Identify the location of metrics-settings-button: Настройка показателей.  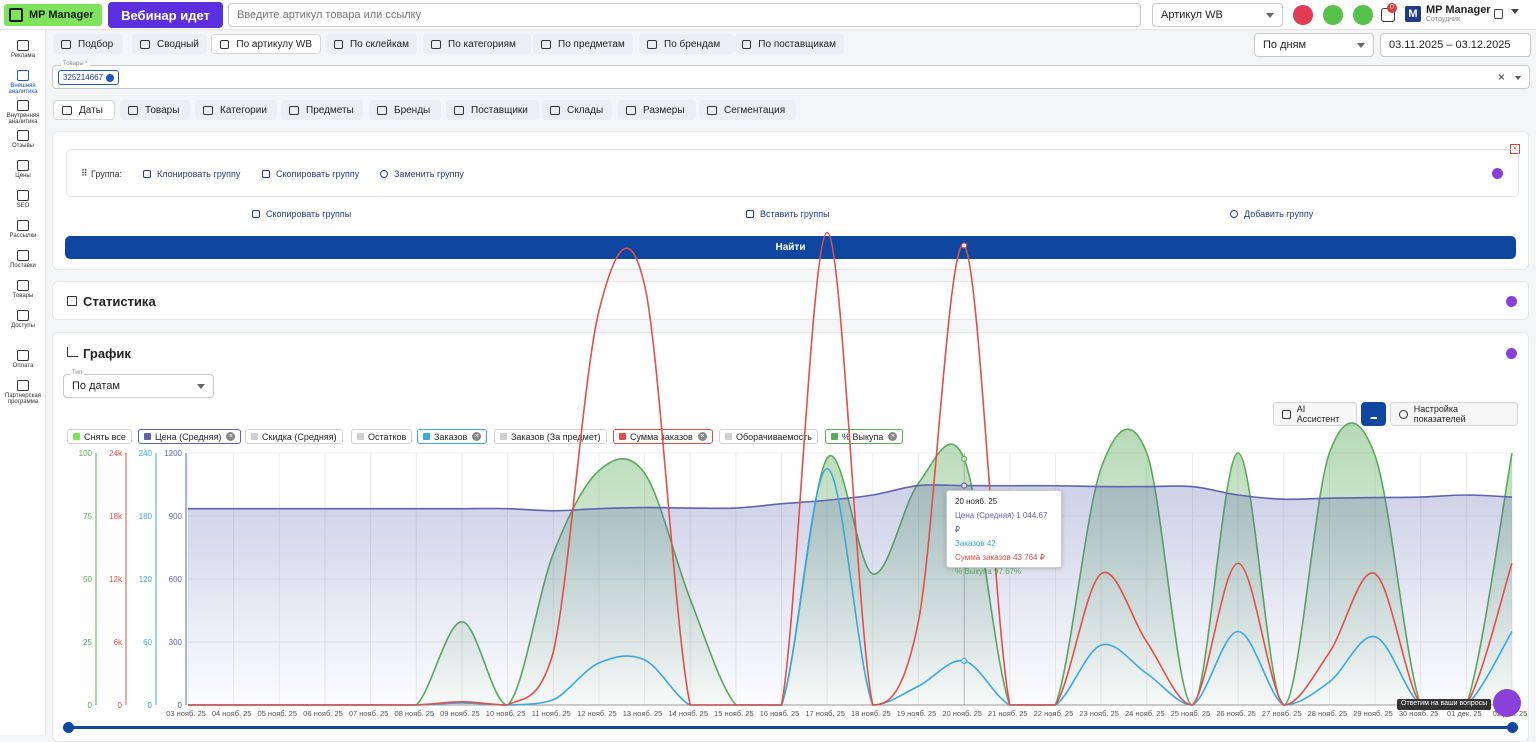
(1454, 414).